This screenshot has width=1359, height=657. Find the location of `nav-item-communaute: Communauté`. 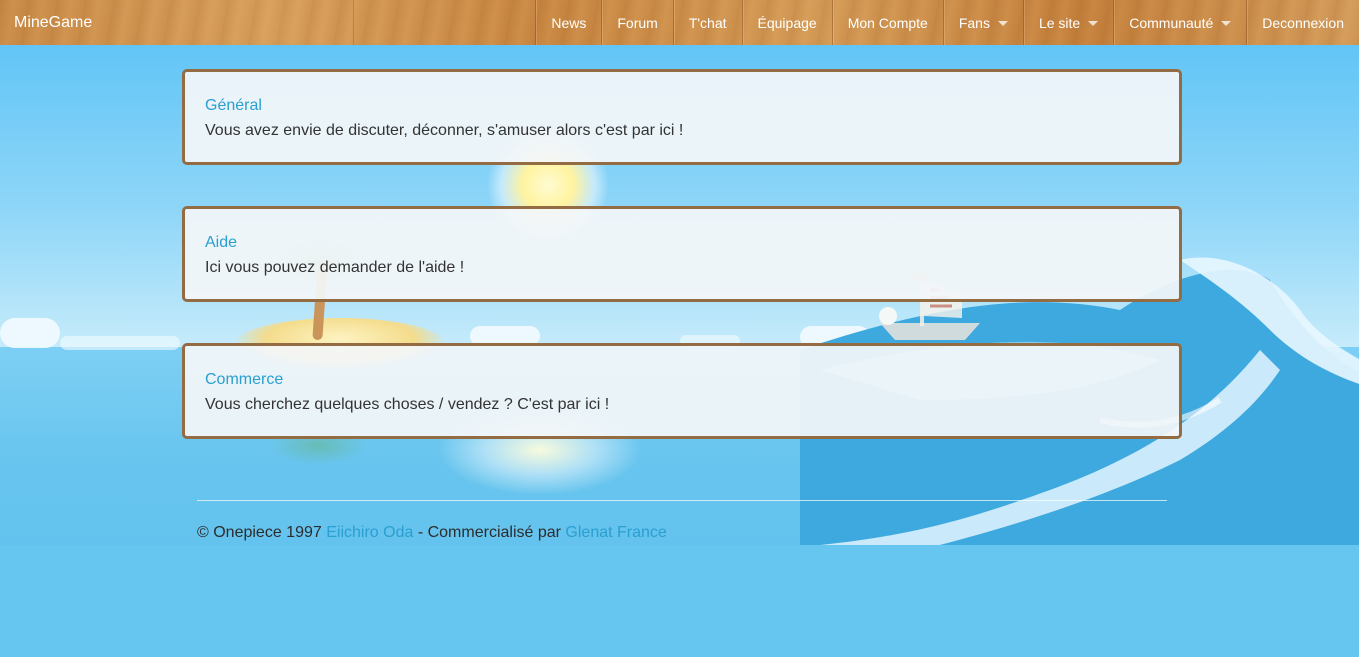

nav-item-communaute: Communauté is located at coordinates (1179, 22).